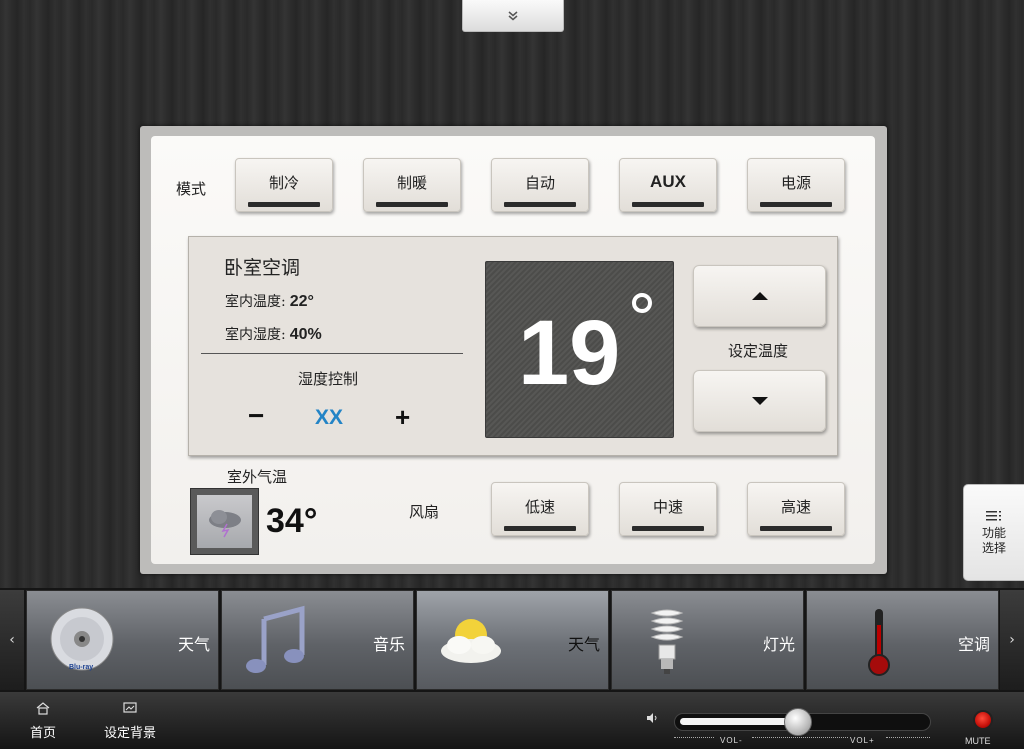 This screenshot has width=1024, height=749. What do you see at coordinates (973, 644) in the screenshot?
I see `tile-label: 空调` at bounding box center [973, 644].